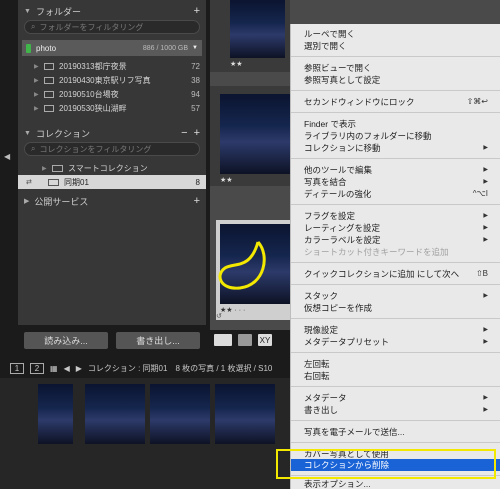 The height and width of the screenshot is (489, 500). Describe the element at coordinates (395, 329) in the screenshot. I see `menu-item: 現像設定 ▶` at that location.